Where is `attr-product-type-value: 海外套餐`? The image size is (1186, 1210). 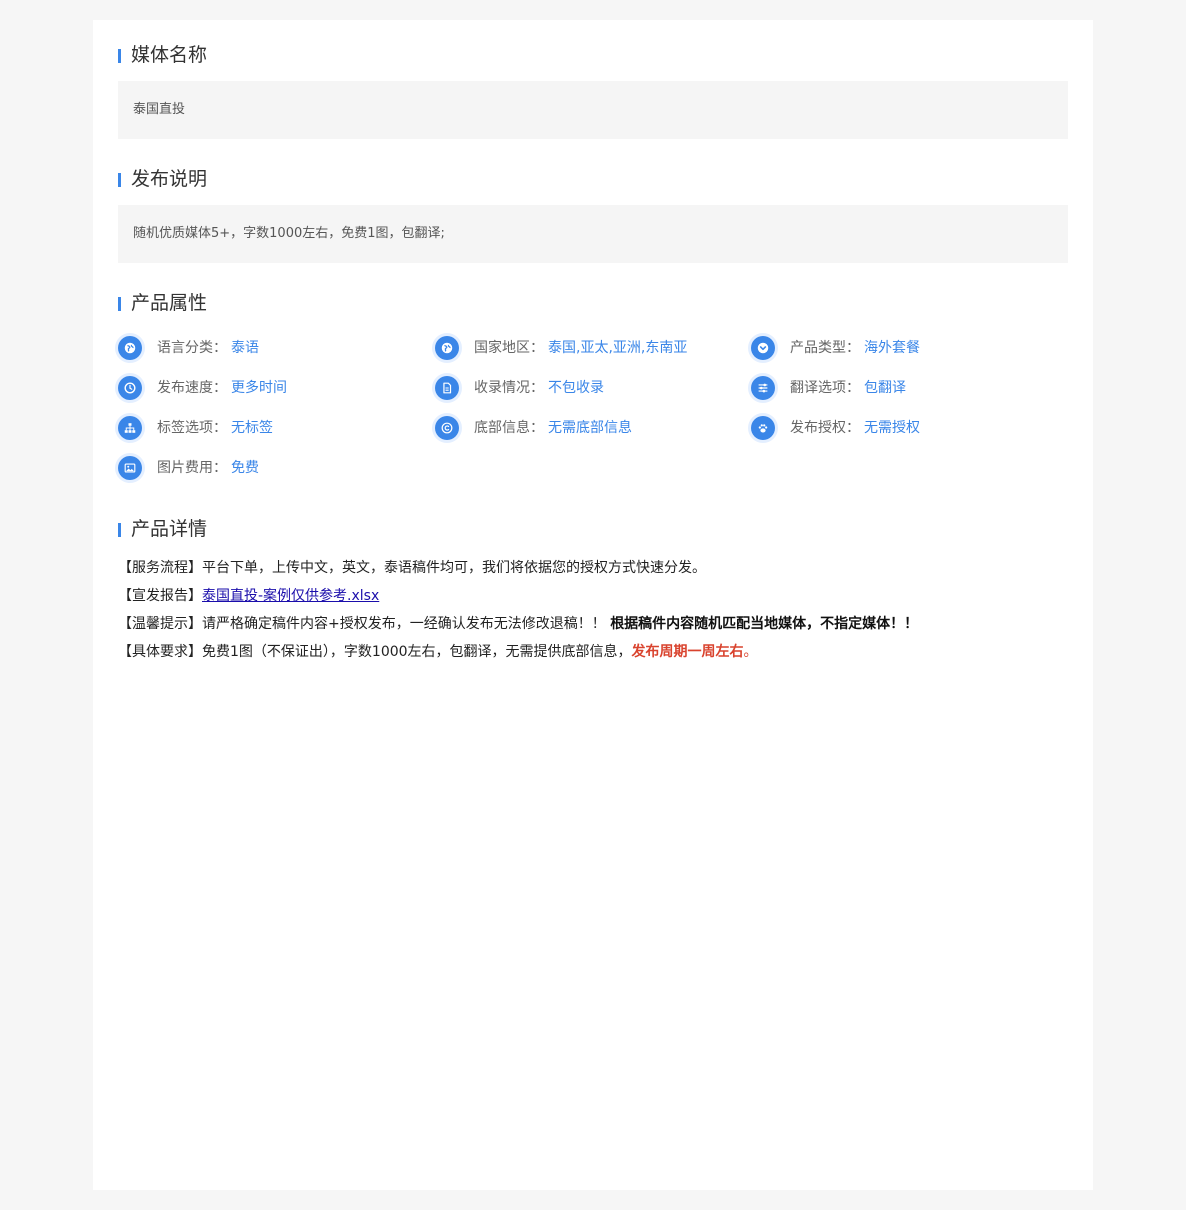 attr-product-type-value: 海外套餐 is located at coordinates (892, 348).